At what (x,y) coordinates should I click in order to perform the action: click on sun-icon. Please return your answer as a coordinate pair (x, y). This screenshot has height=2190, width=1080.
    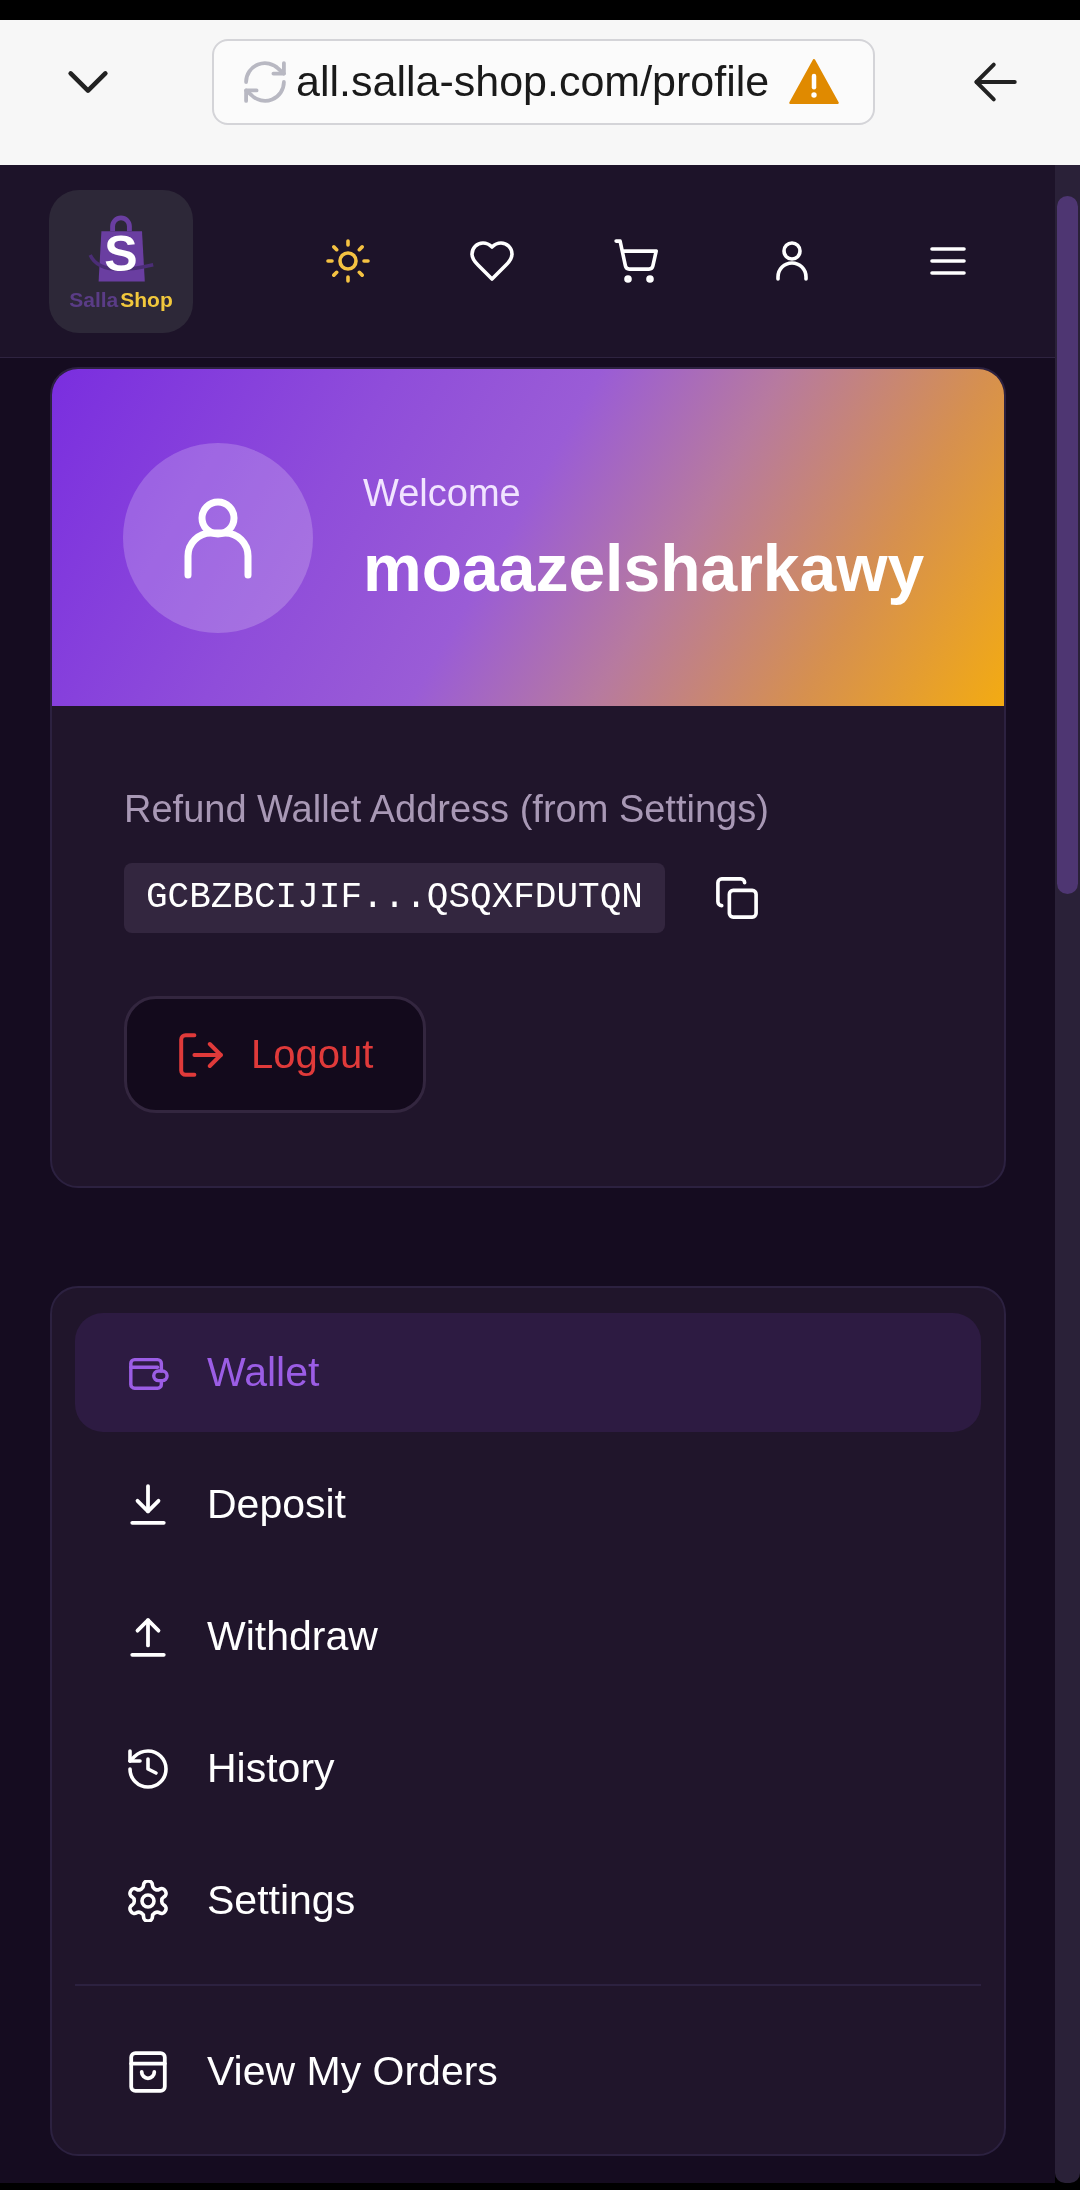
    Looking at the image, I should click on (348, 261).